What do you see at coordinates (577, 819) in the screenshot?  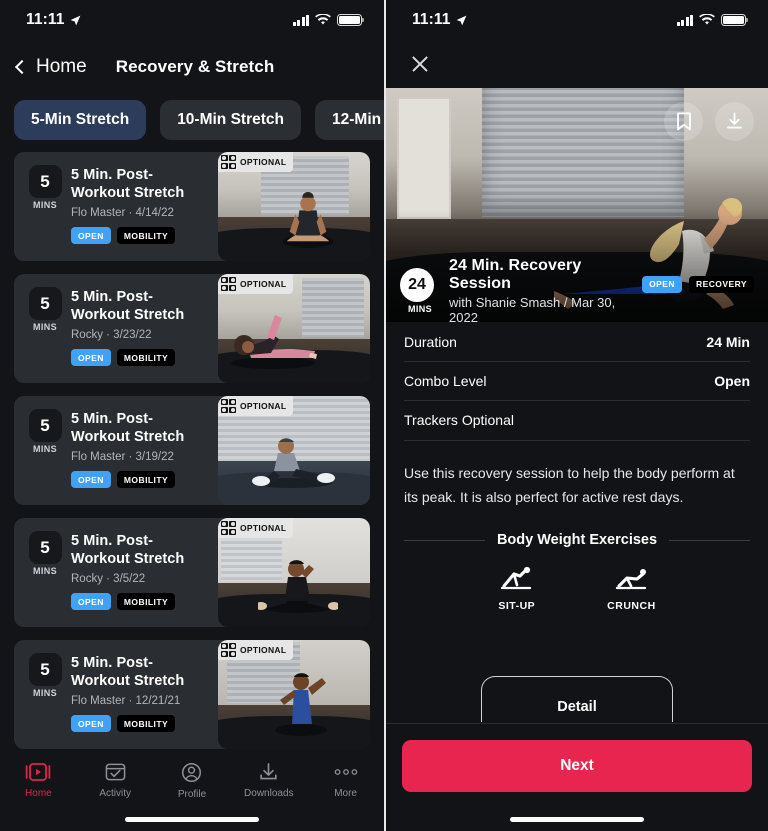 I see `home-indicator-right` at bounding box center [577, 819].